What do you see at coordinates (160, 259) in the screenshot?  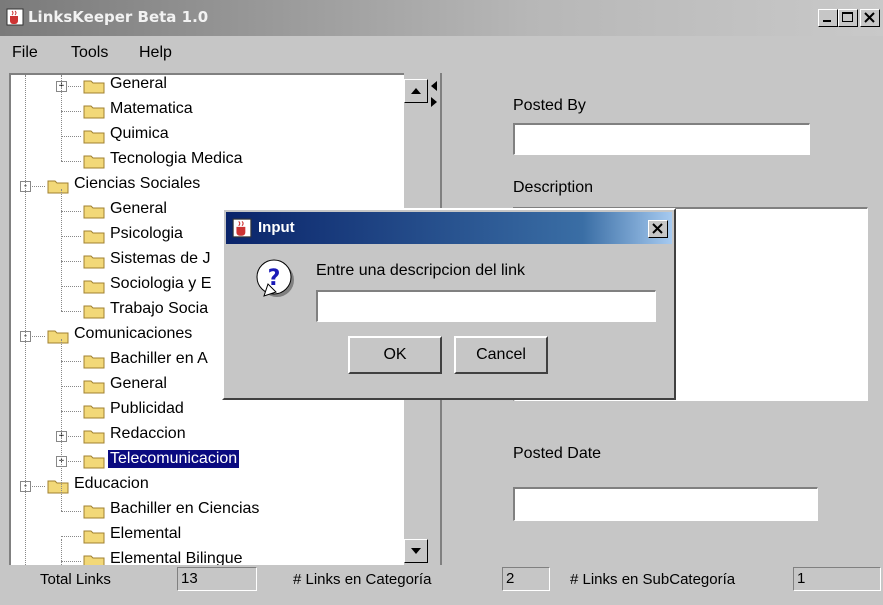 I see `tree-node-label: Sistemas de J` at bounding box center [160, 259].